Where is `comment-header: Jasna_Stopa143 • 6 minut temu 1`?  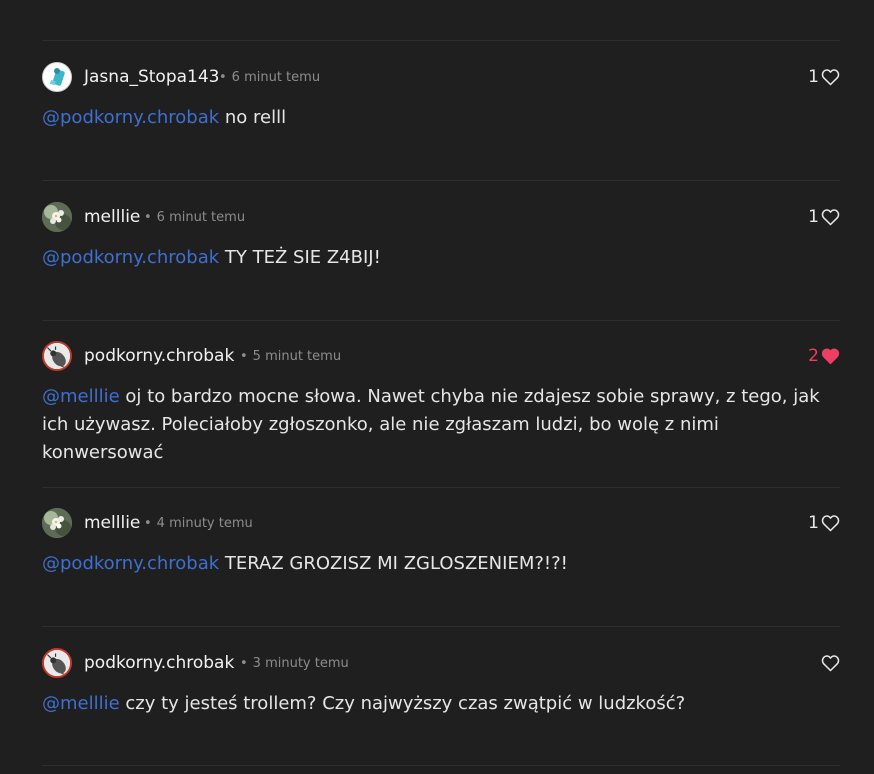
comment-header: Jasna_Stopa143 • 6 minut temu 1 is located at coordinates (441, 77).